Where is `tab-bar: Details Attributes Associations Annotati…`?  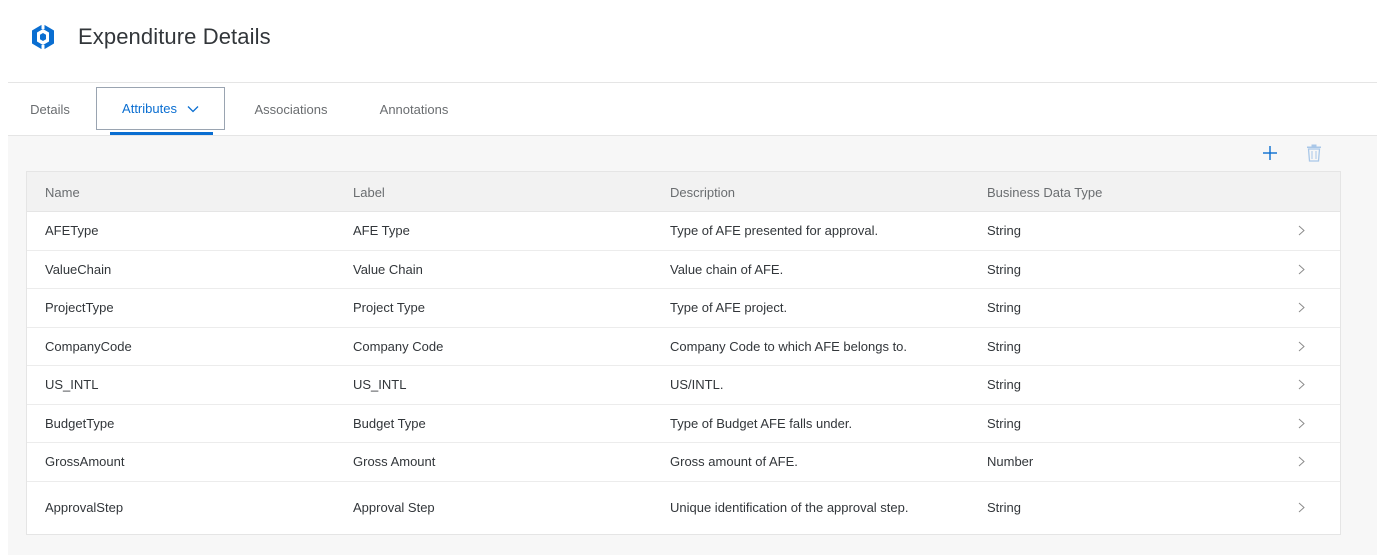 tab-bar: Details Attributes Associations Annotati… is located at coordinates (688, 109).